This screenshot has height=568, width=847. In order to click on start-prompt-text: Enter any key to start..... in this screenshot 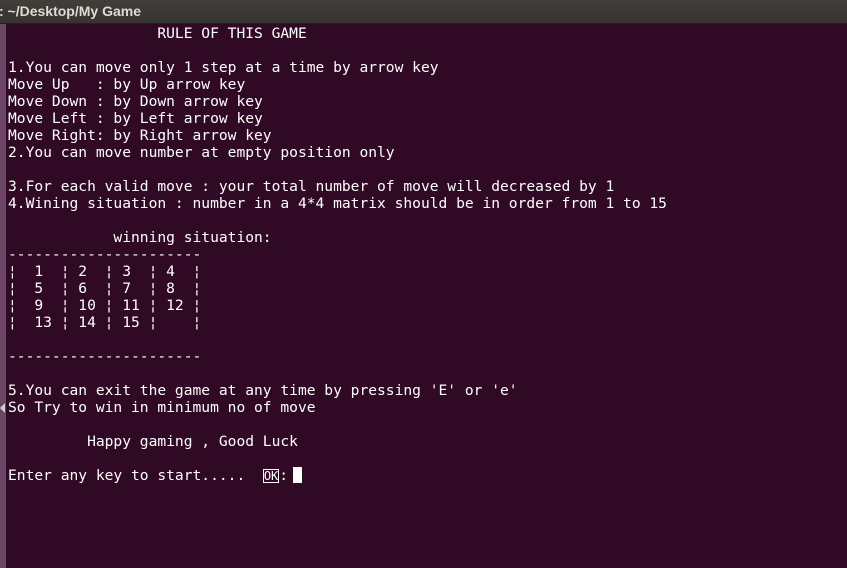, I will do `click(135, 475)`.